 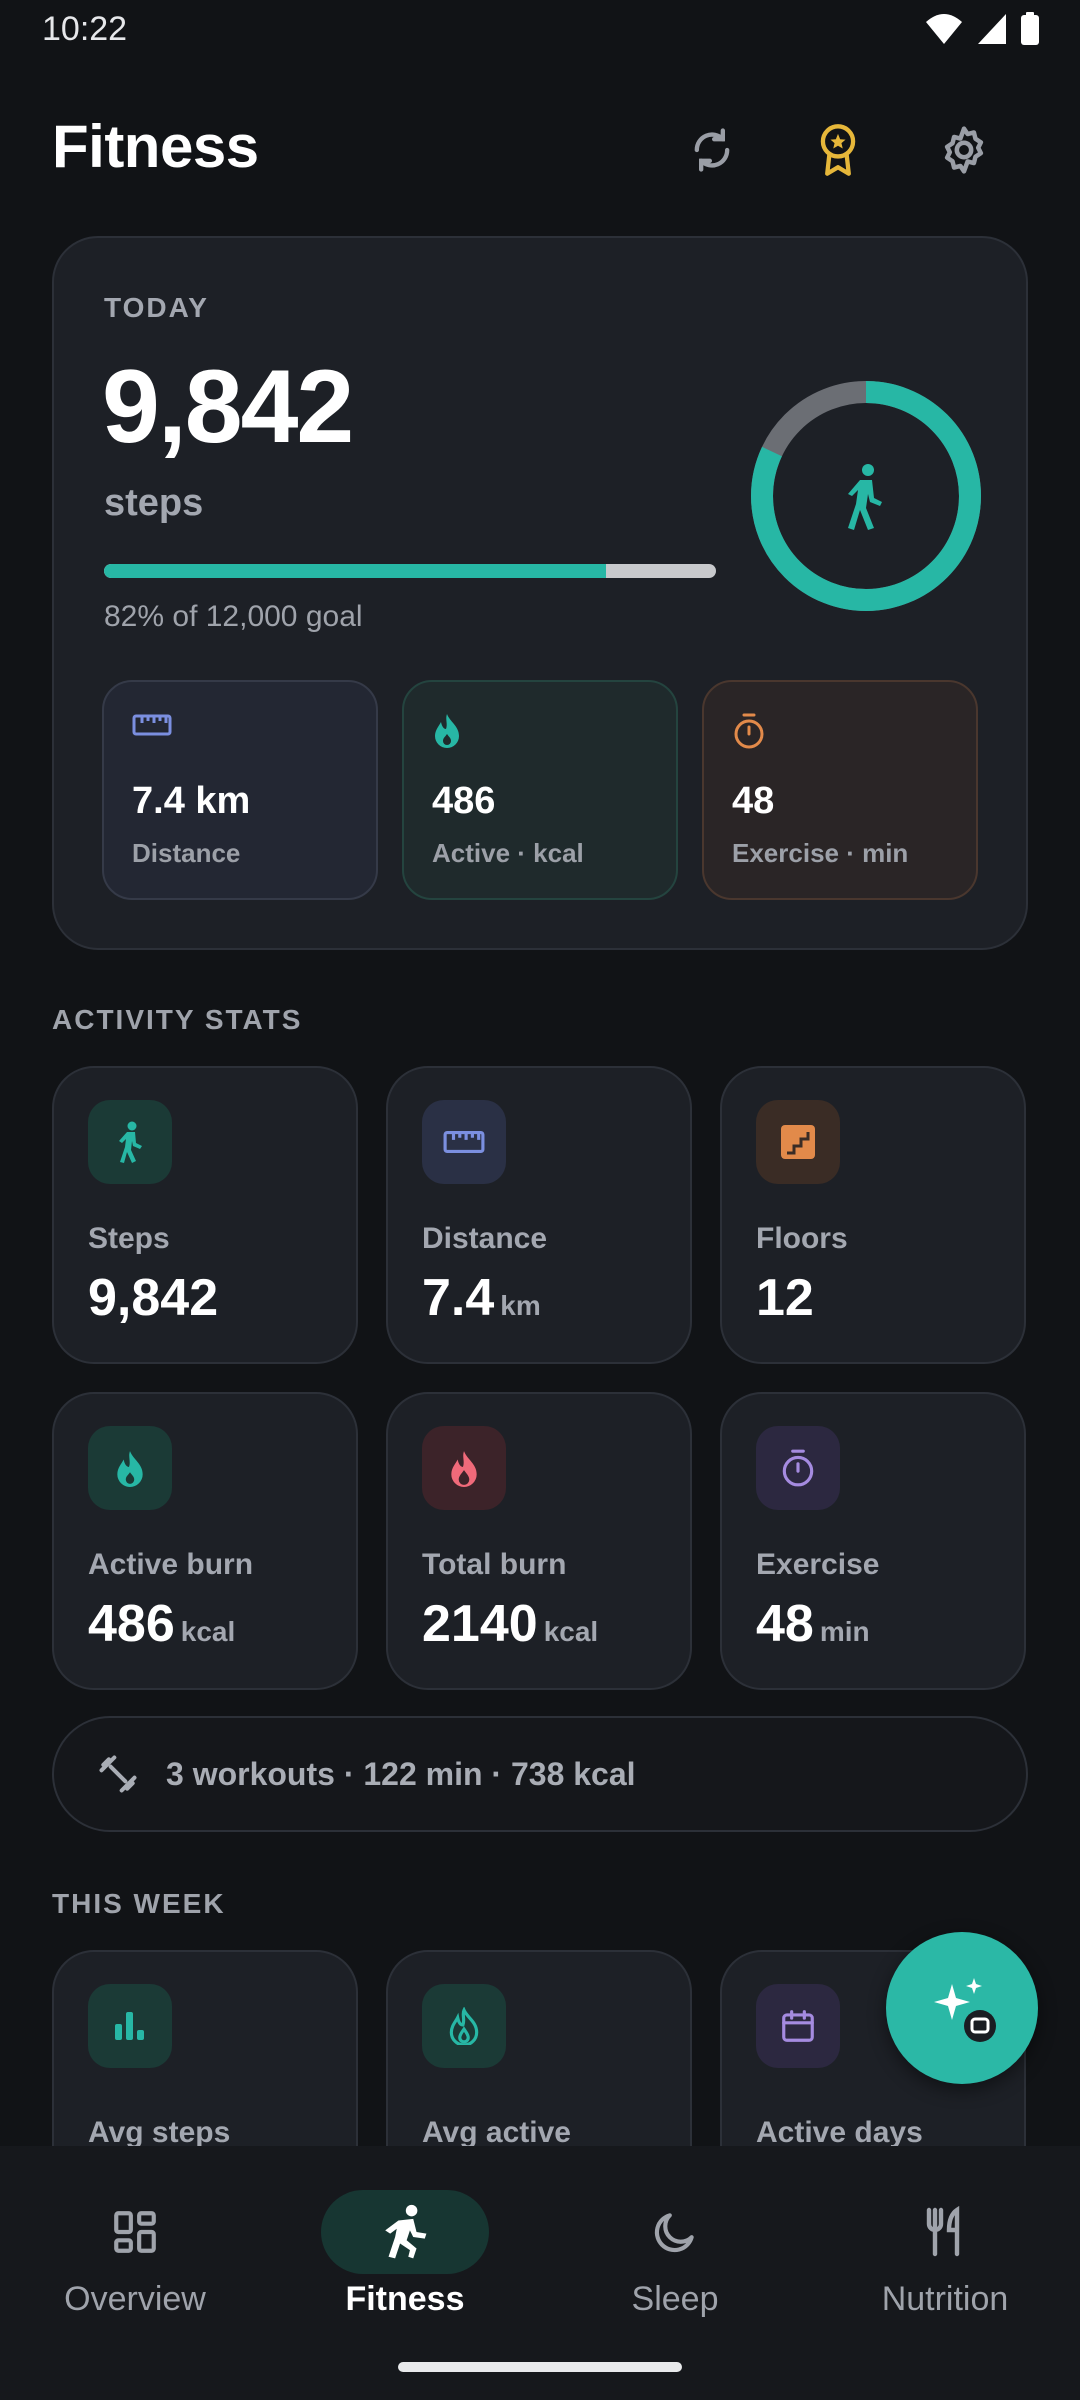 I want to click on bar-chart-icon, so click(x=129, y=2026).